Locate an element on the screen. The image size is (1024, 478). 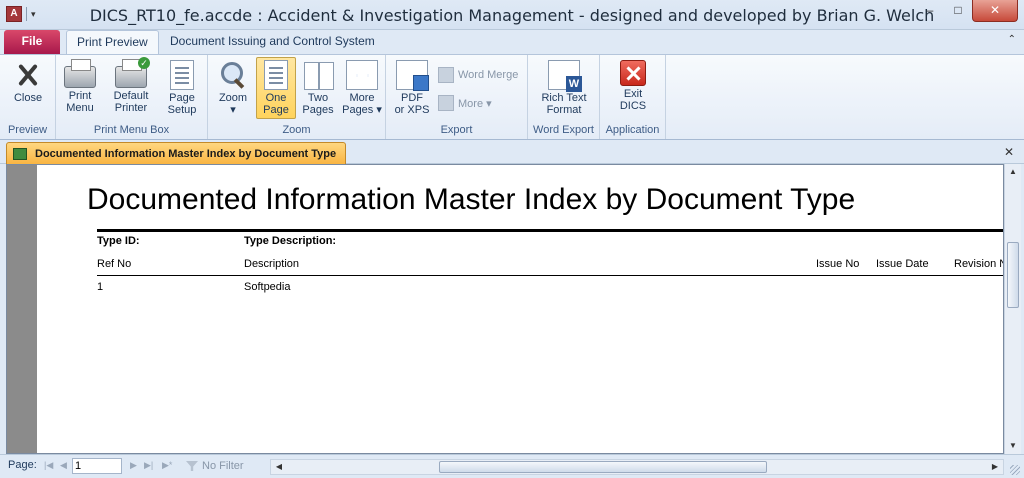
one-page-icon is located at coordinates (276, 75).